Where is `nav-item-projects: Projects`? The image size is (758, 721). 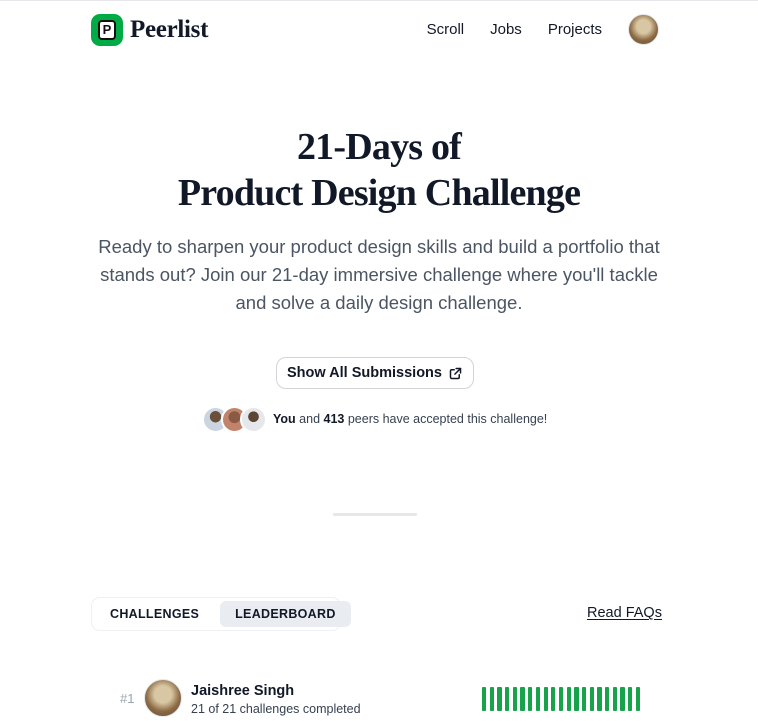 nav-item-projects: Projects is located at coordinates (575, 29).